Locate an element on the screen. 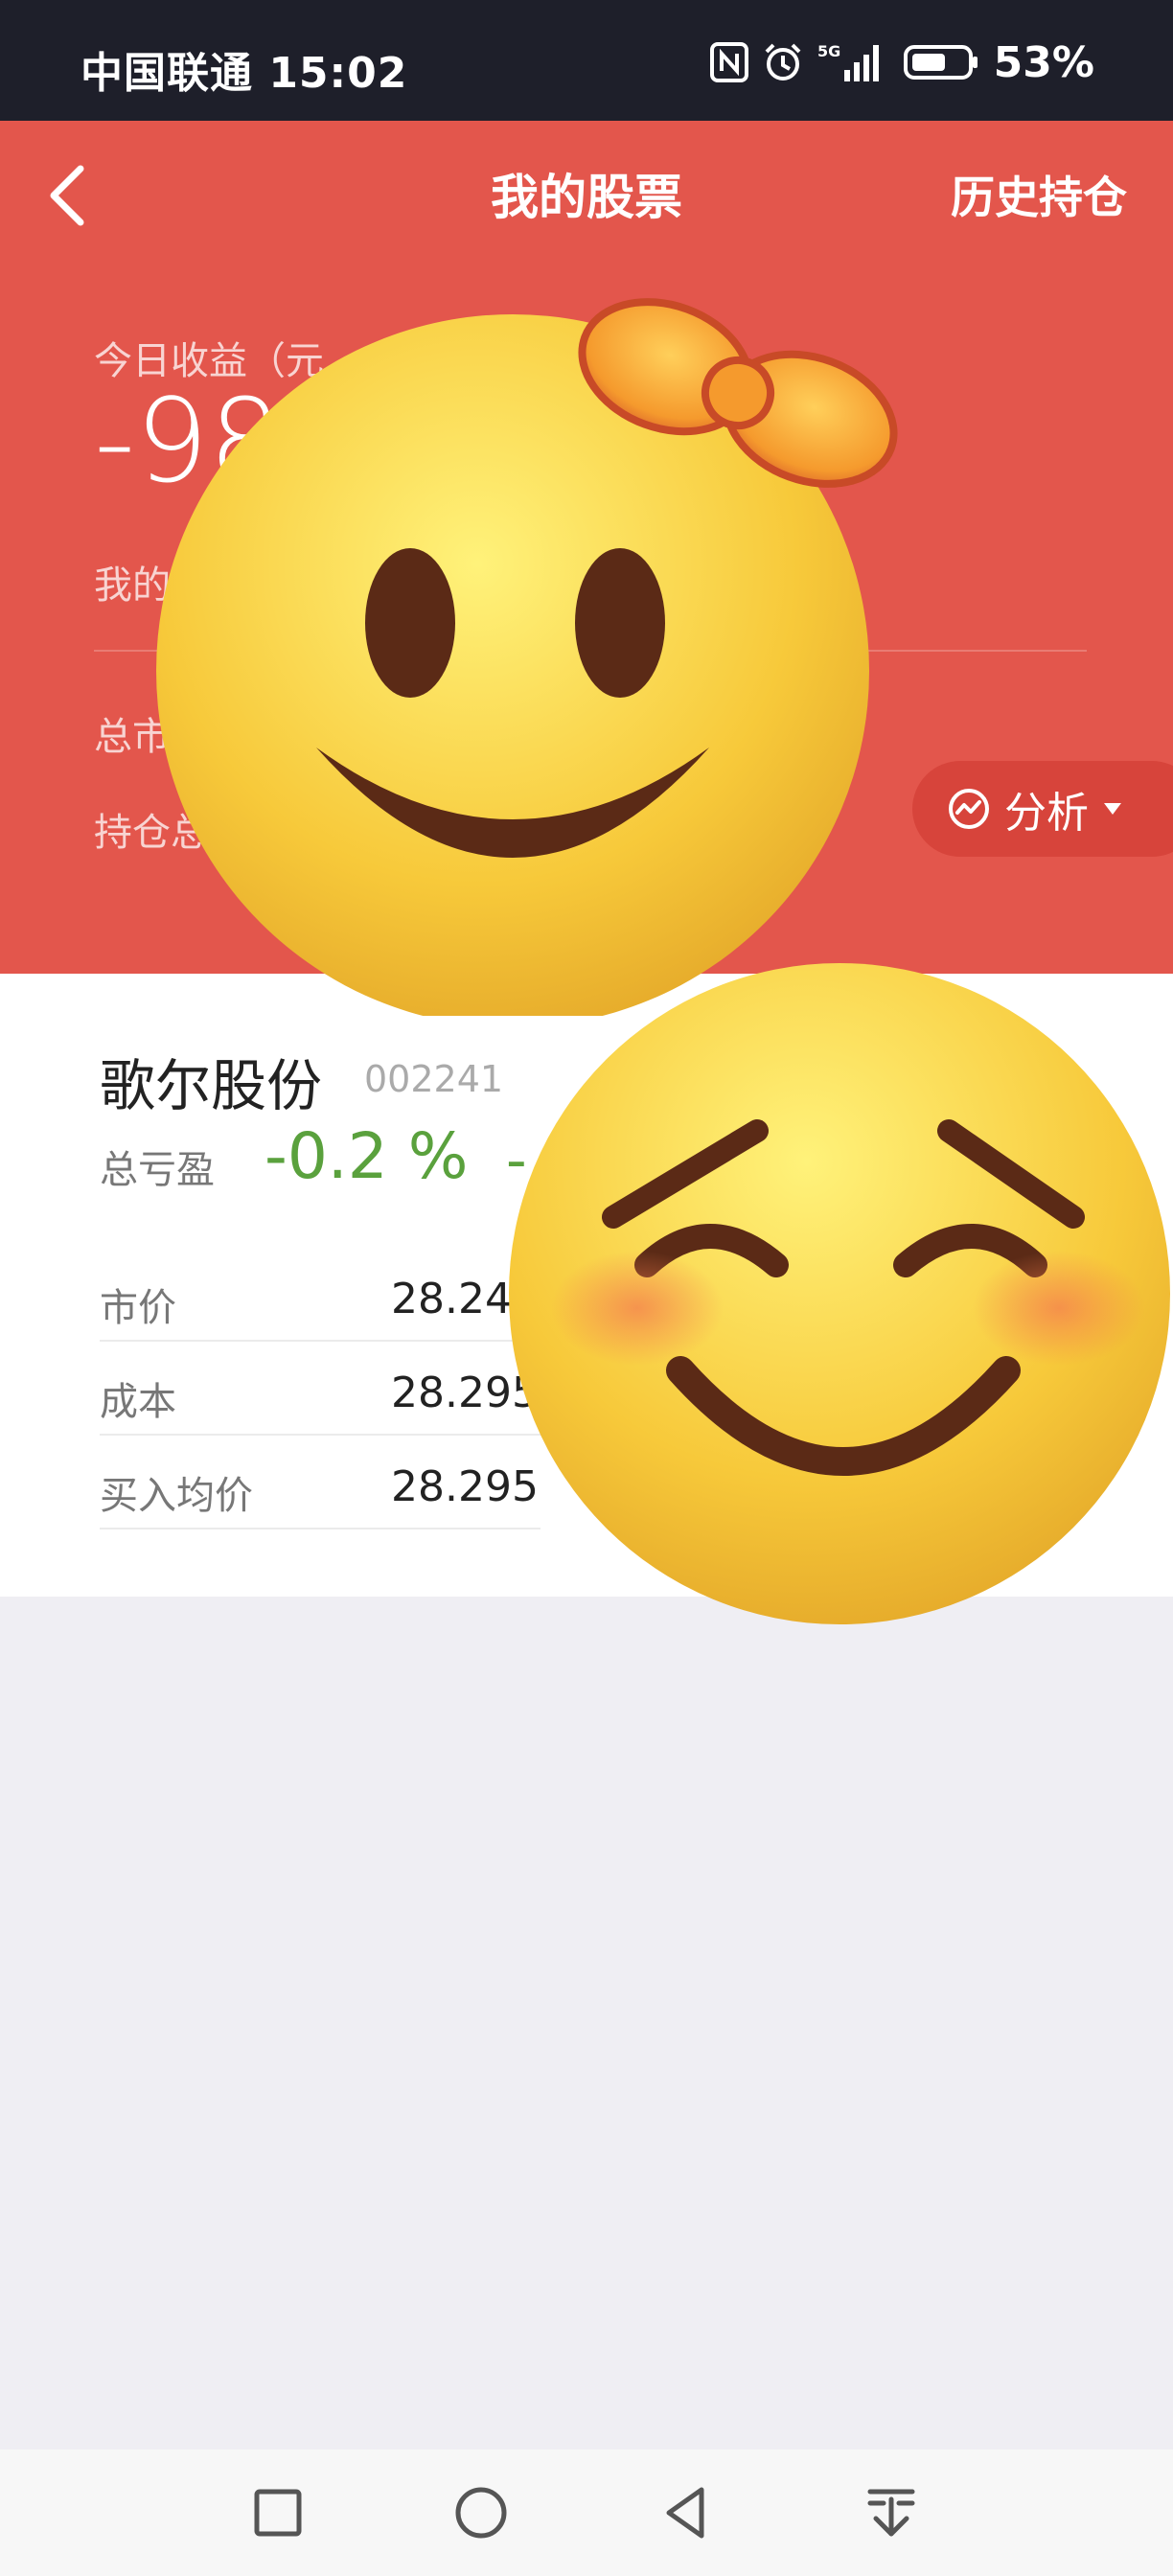  analysis-chart-icon is located at coordinates (969, 809).